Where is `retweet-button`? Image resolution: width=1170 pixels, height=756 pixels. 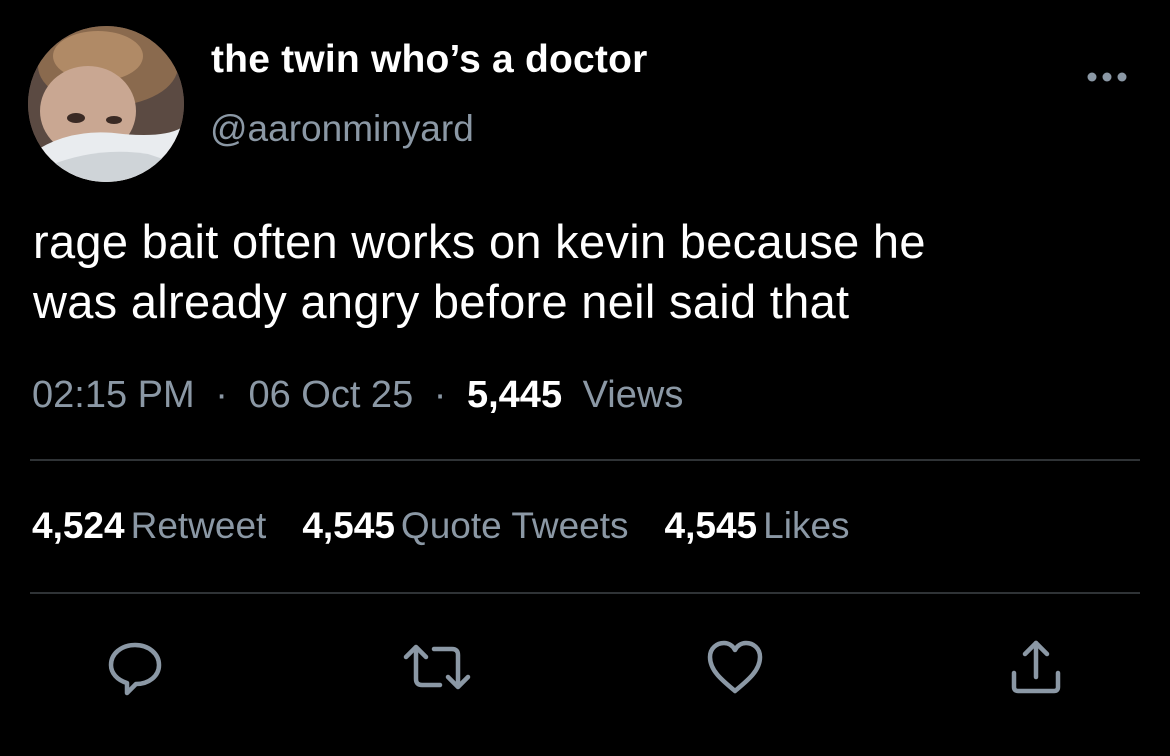 retweet-button is located at coordinates (437, 667).